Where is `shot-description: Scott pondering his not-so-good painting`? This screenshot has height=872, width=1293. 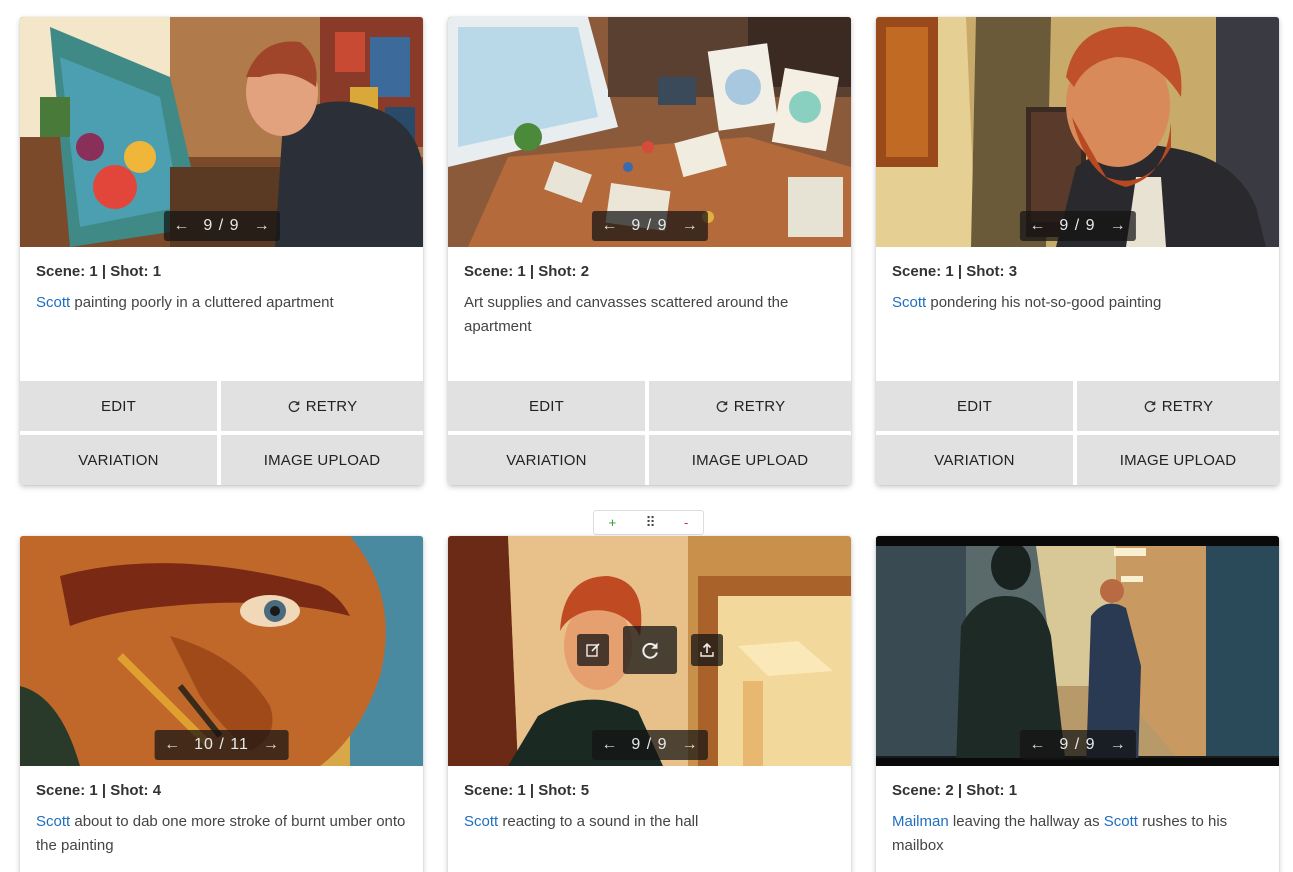
shot-description: Scott pondering his not-so-good painting is located at coordinates (1077, 303).